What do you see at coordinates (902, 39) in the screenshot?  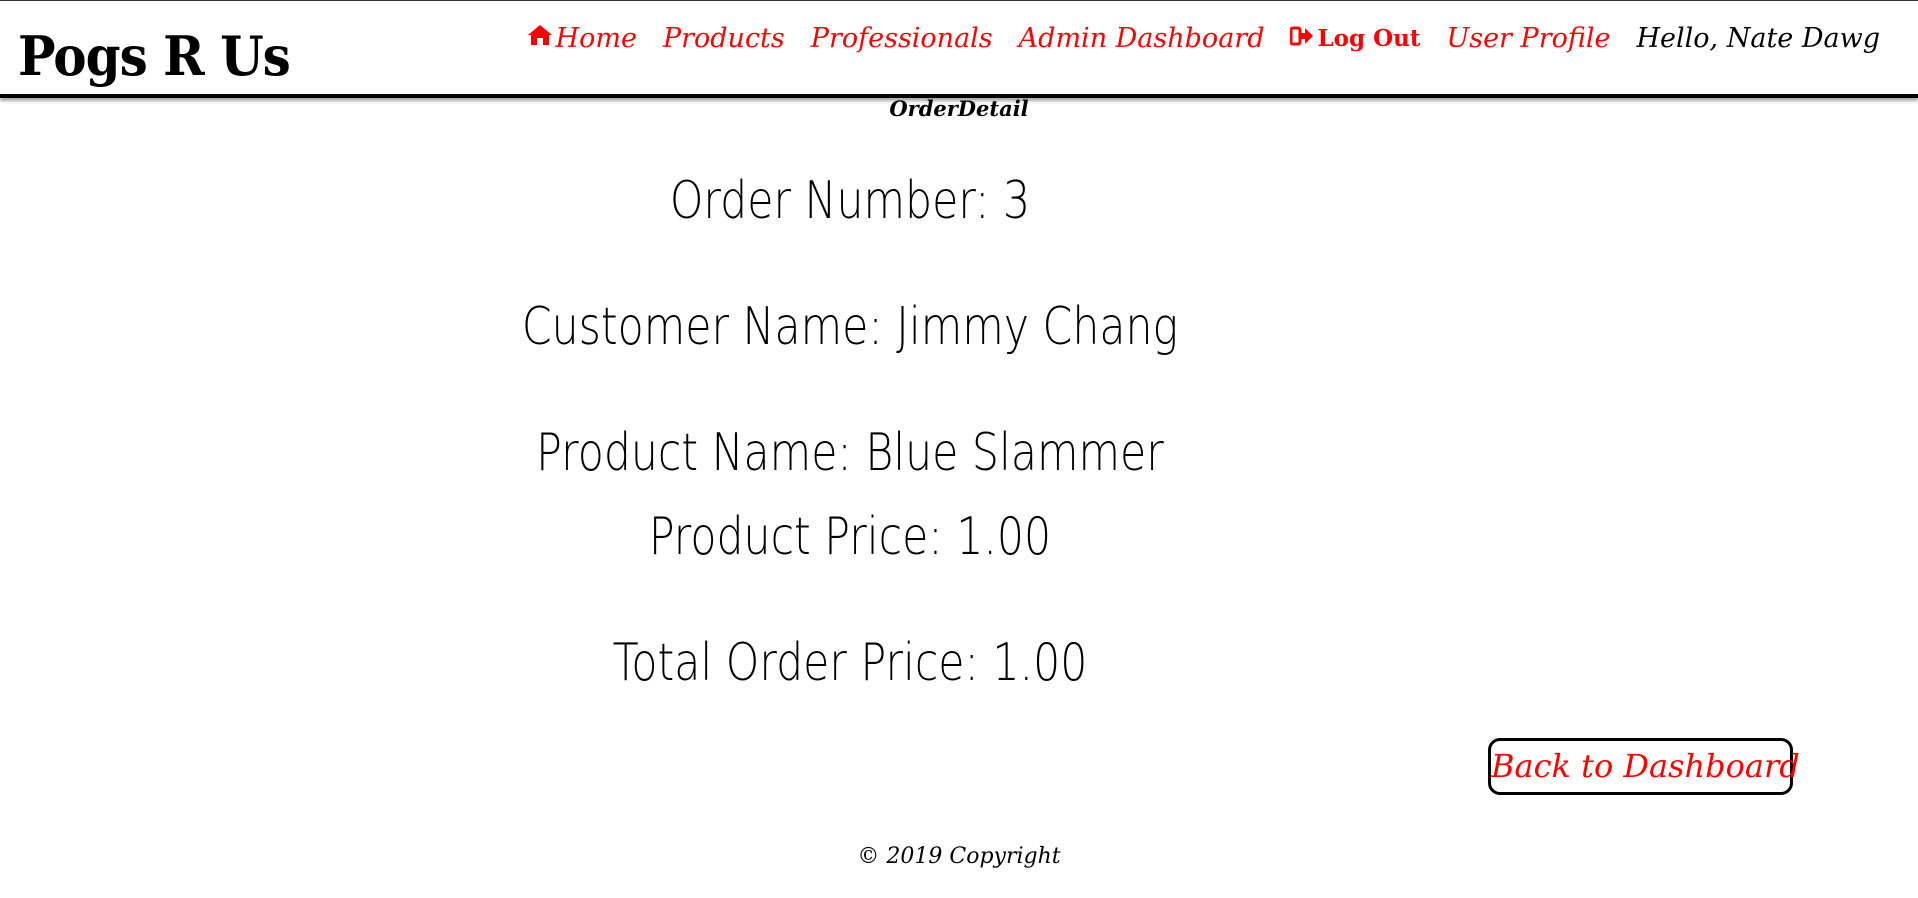 I see `nav-professionals-link: Professionals` at bounding box center [902, 39].